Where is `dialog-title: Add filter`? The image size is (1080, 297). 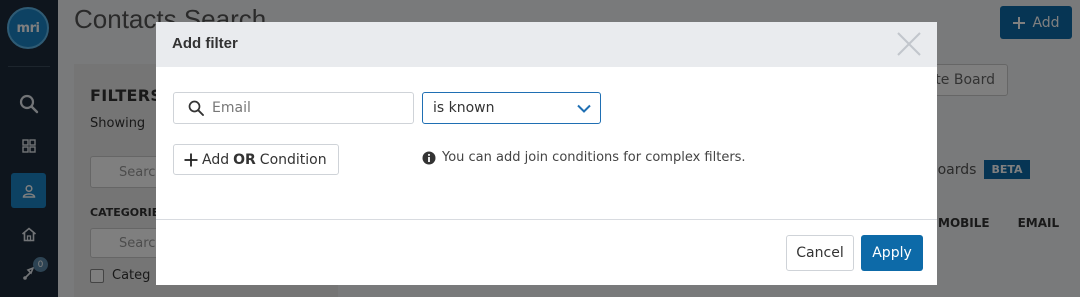
dialog-title: Add filter is located at coordinates (205, 43).